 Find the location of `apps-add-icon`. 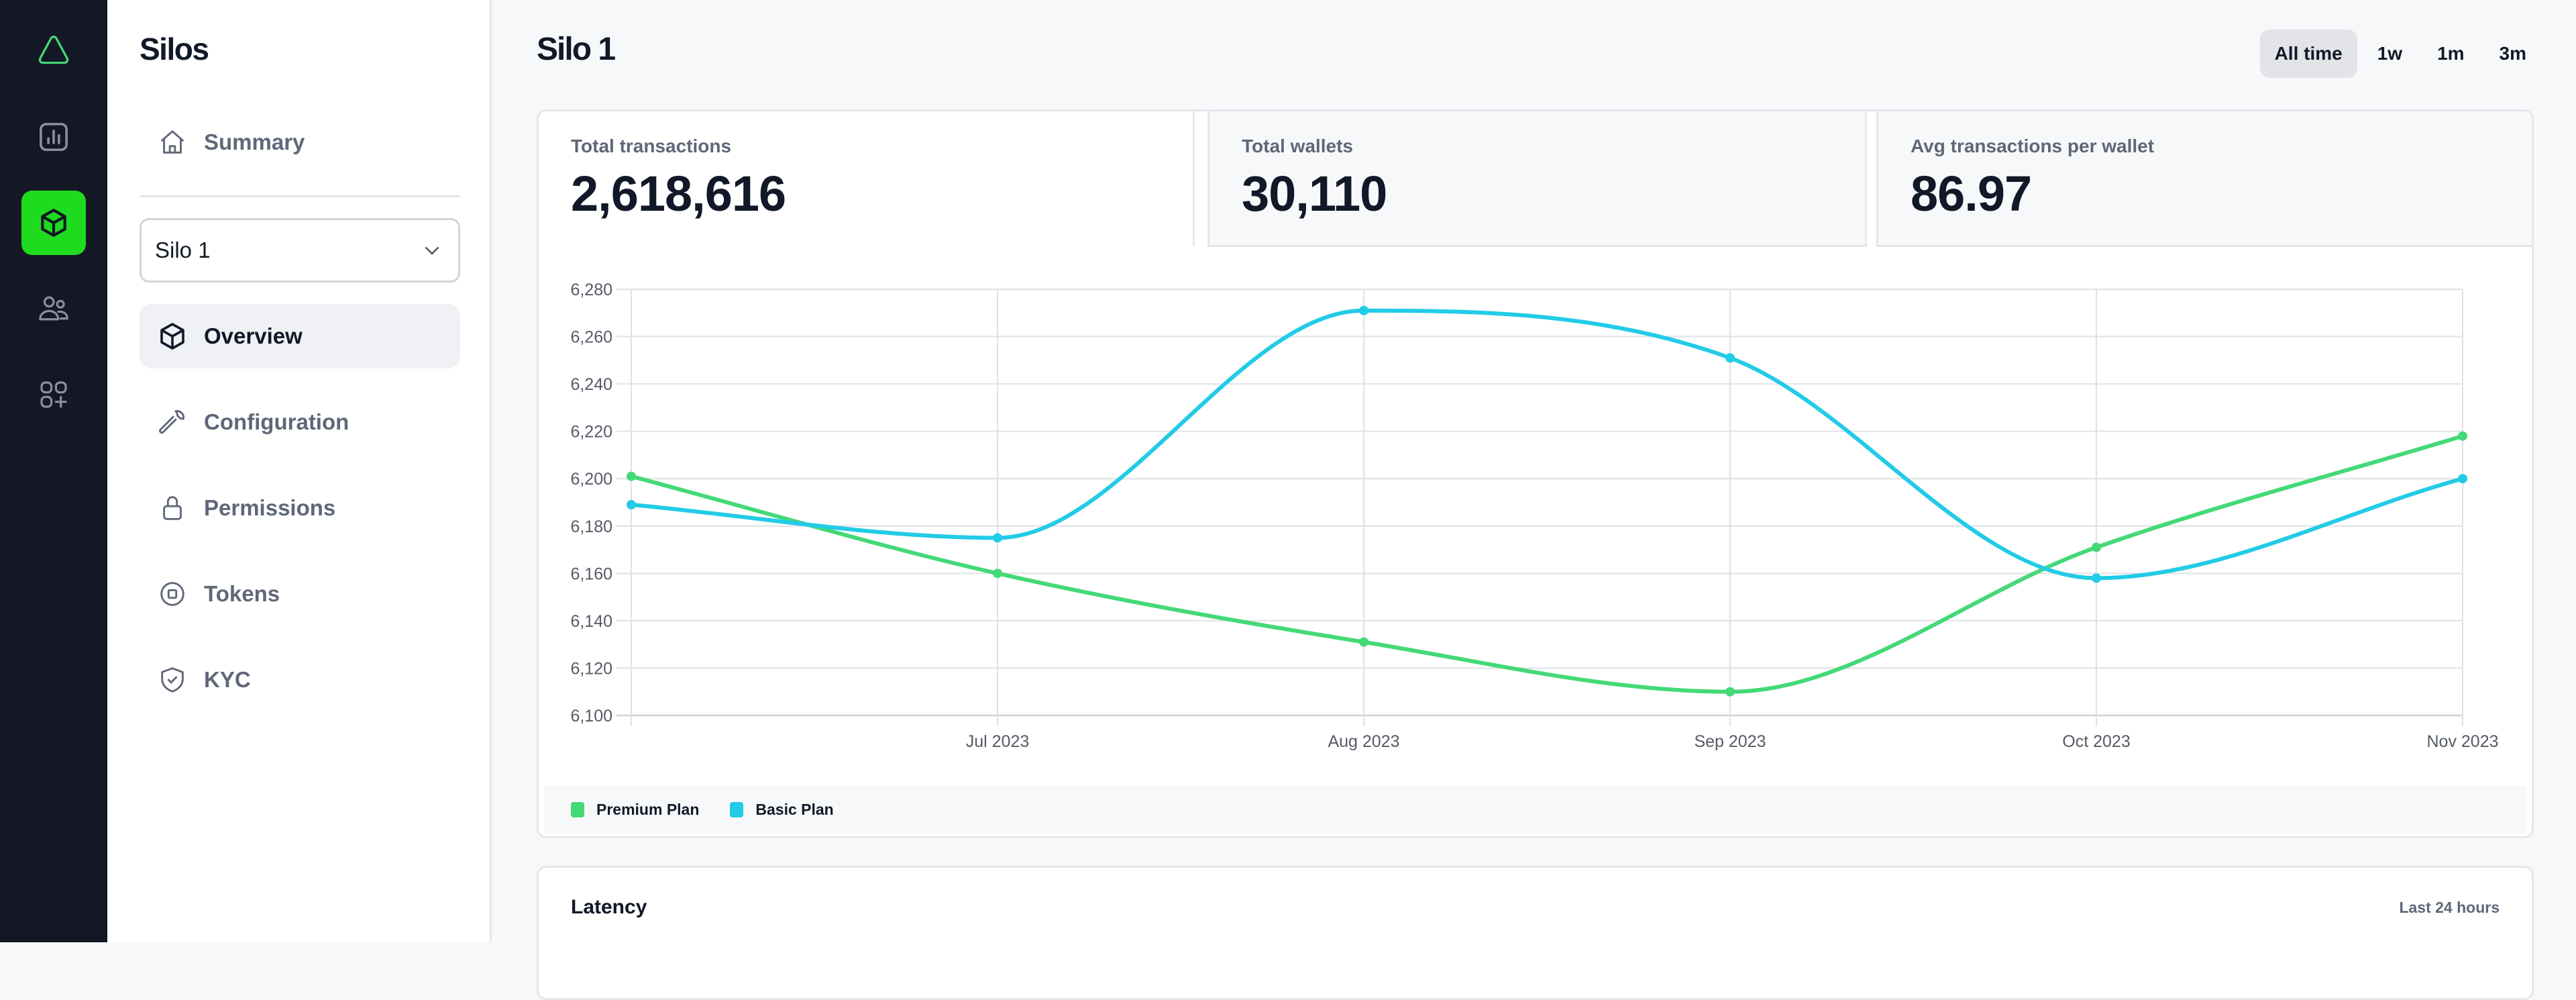

apps-add-icon is located at coordinates (53, 394).